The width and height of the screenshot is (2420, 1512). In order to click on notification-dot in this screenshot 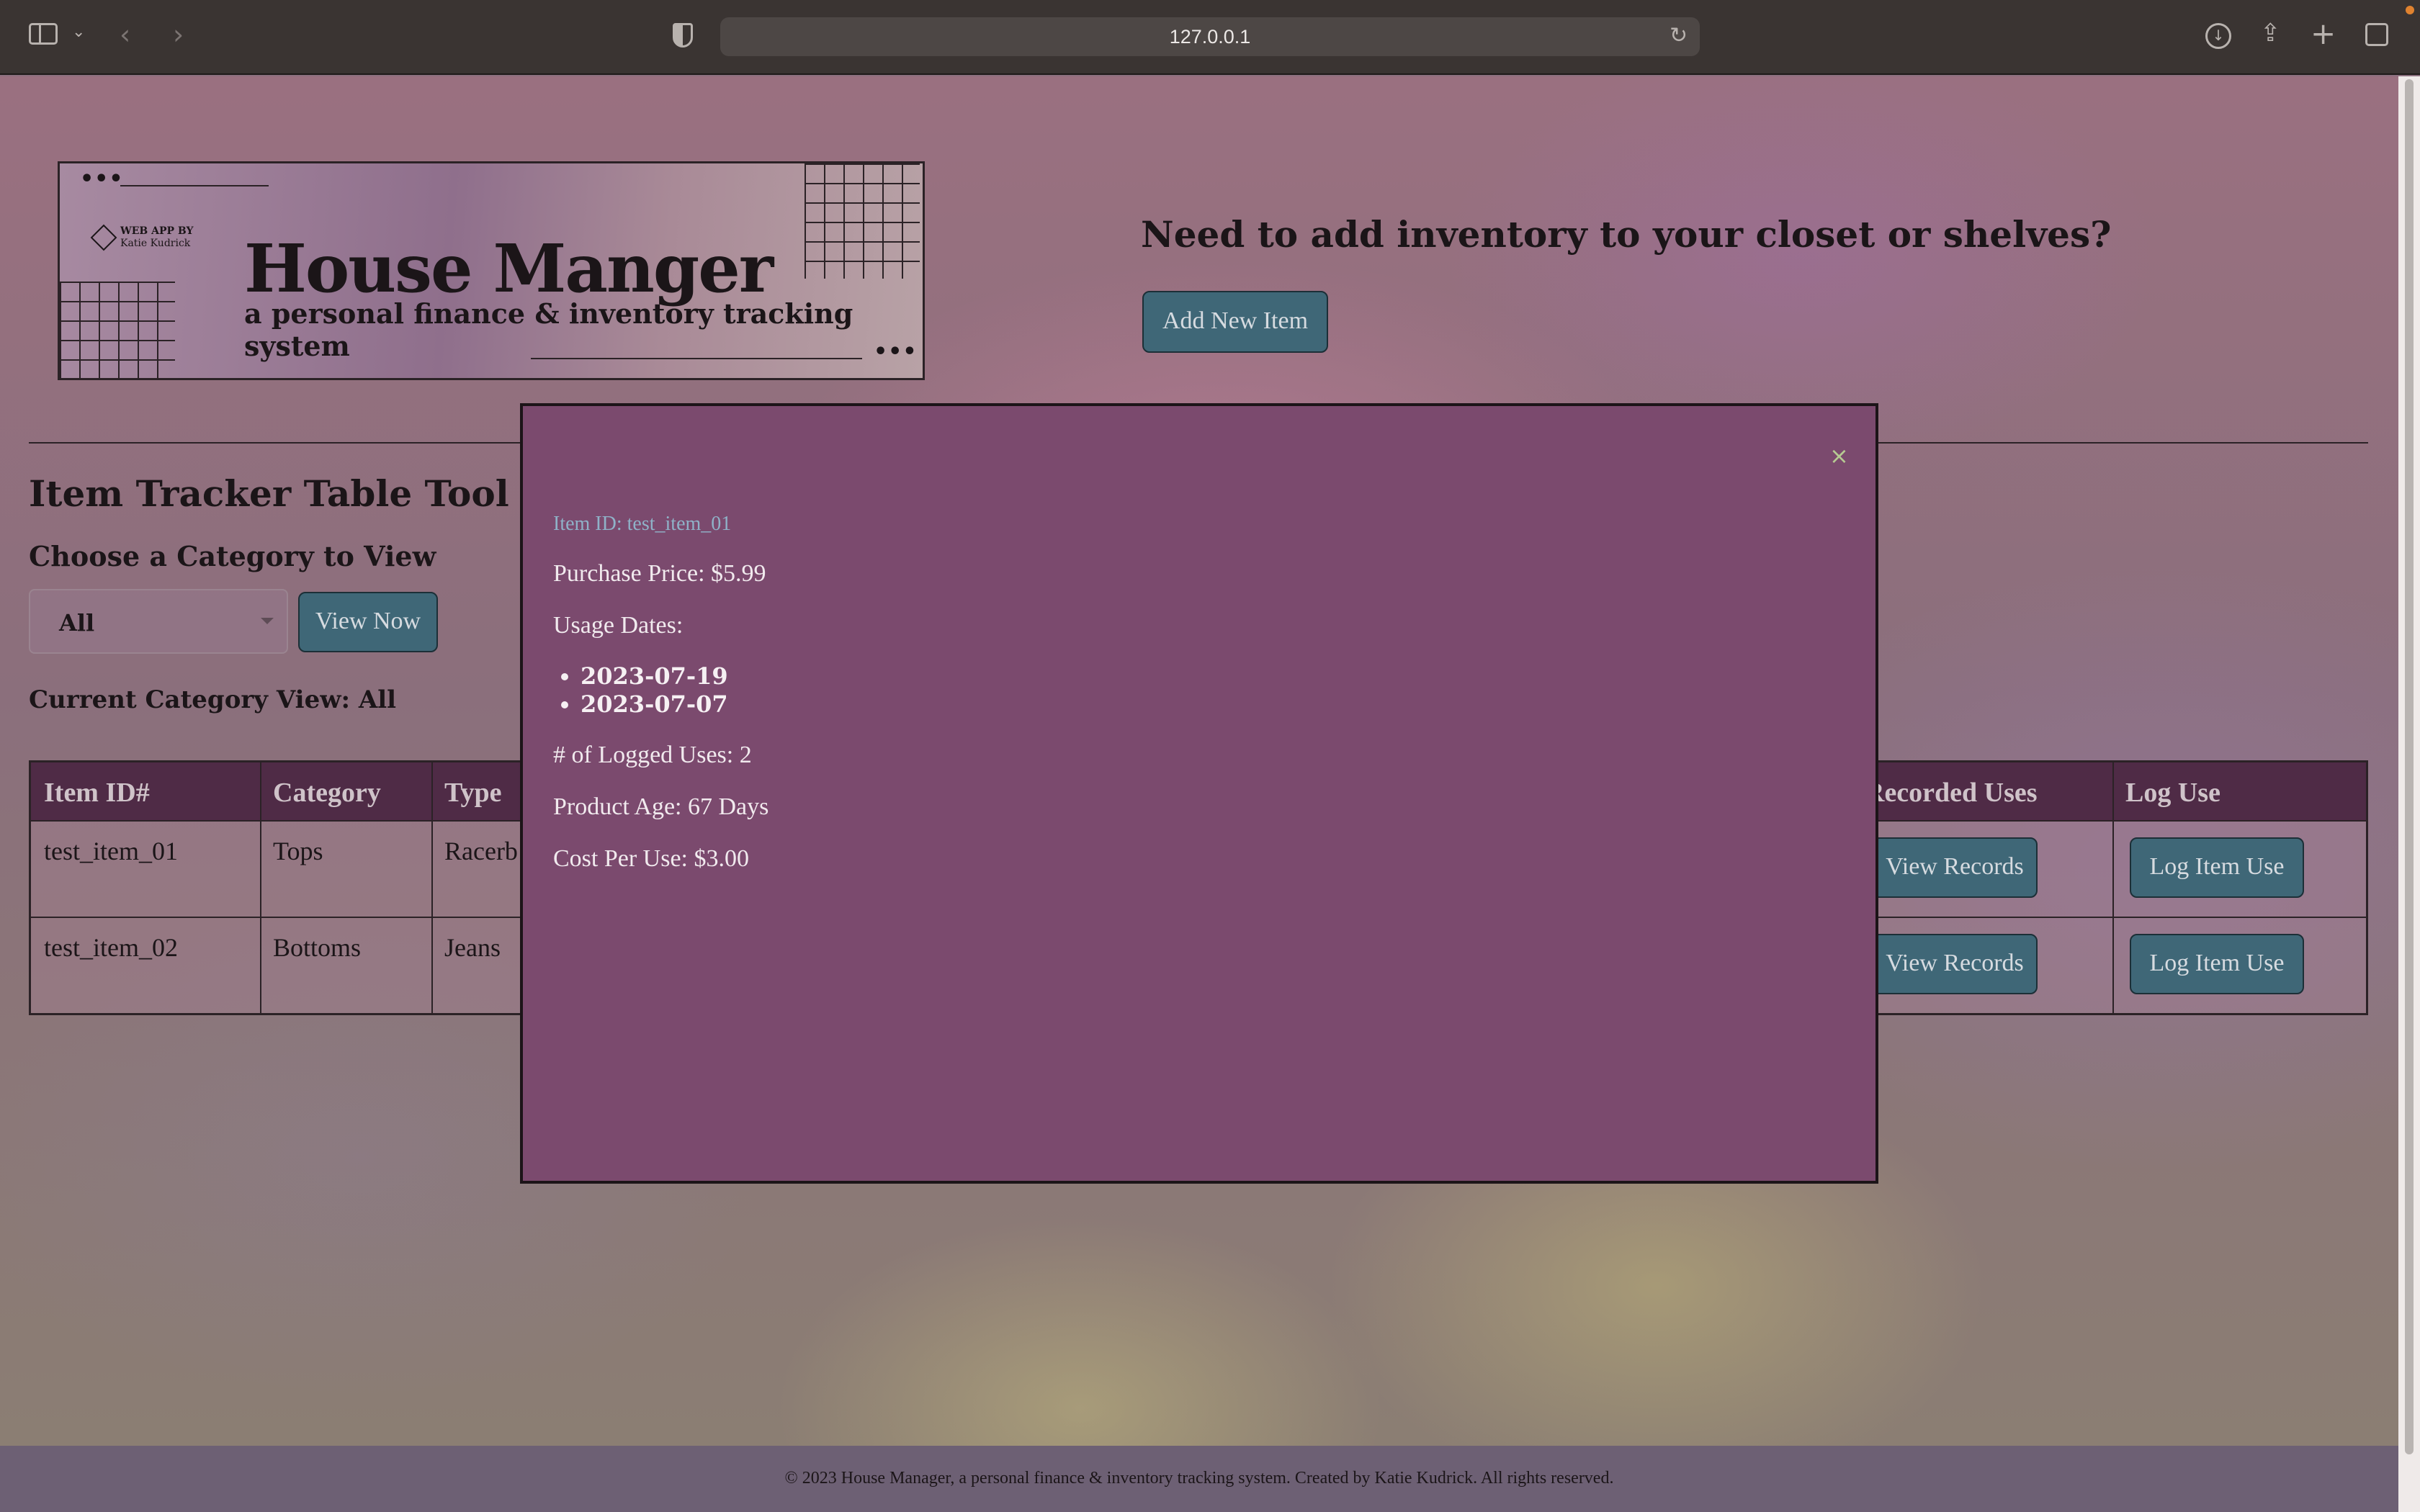, I will do `click(2410, 10)`.